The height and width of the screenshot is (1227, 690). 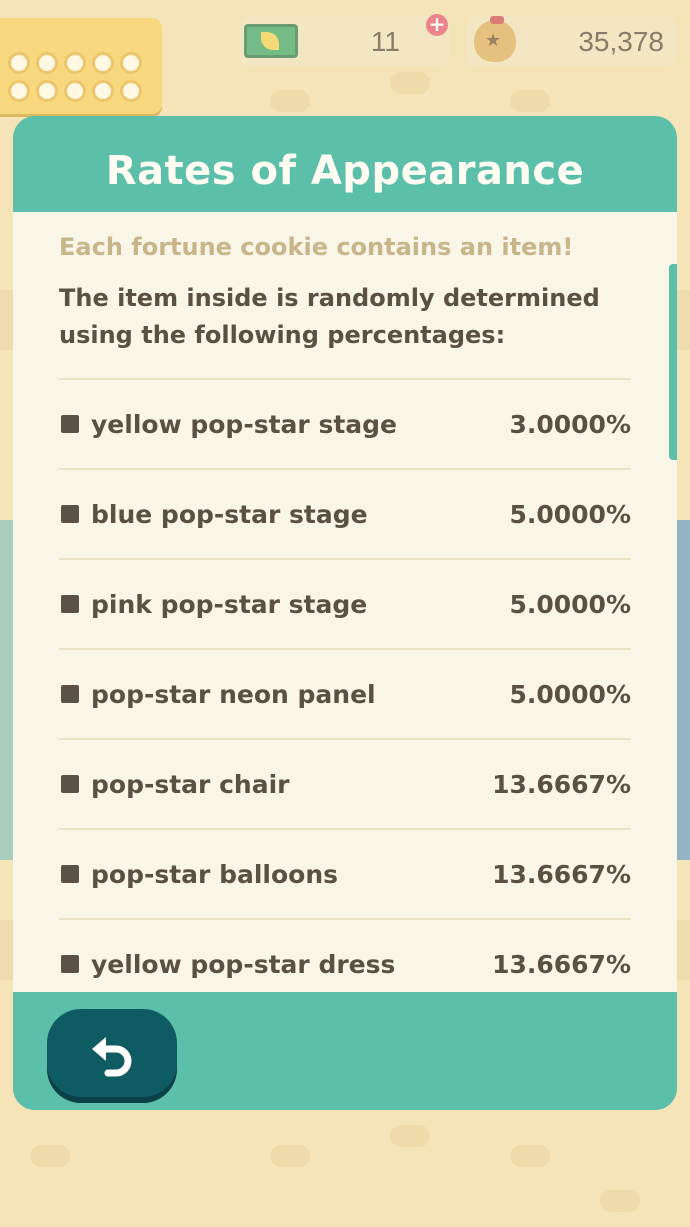 I want to click on back-arrow-icon, so click(x=112, y=1057).